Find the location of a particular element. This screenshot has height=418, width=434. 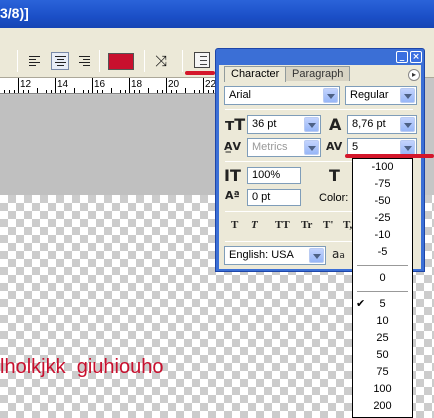

antialias-icon: aa is located at coordinates (338, 254).